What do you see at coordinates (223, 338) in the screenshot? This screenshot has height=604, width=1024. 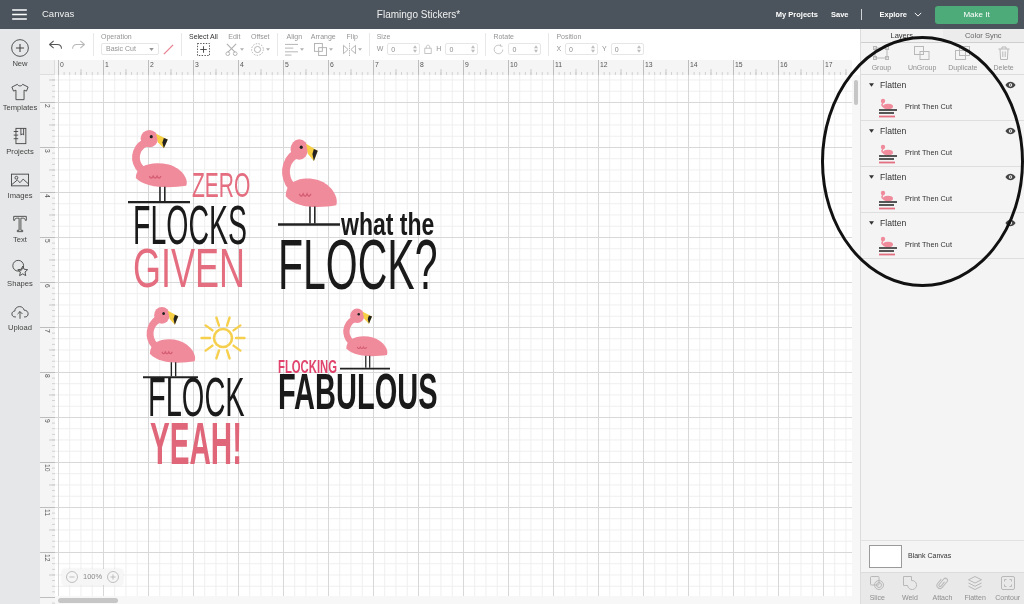 I see `sun-icon` at bounding box center [223, 338].